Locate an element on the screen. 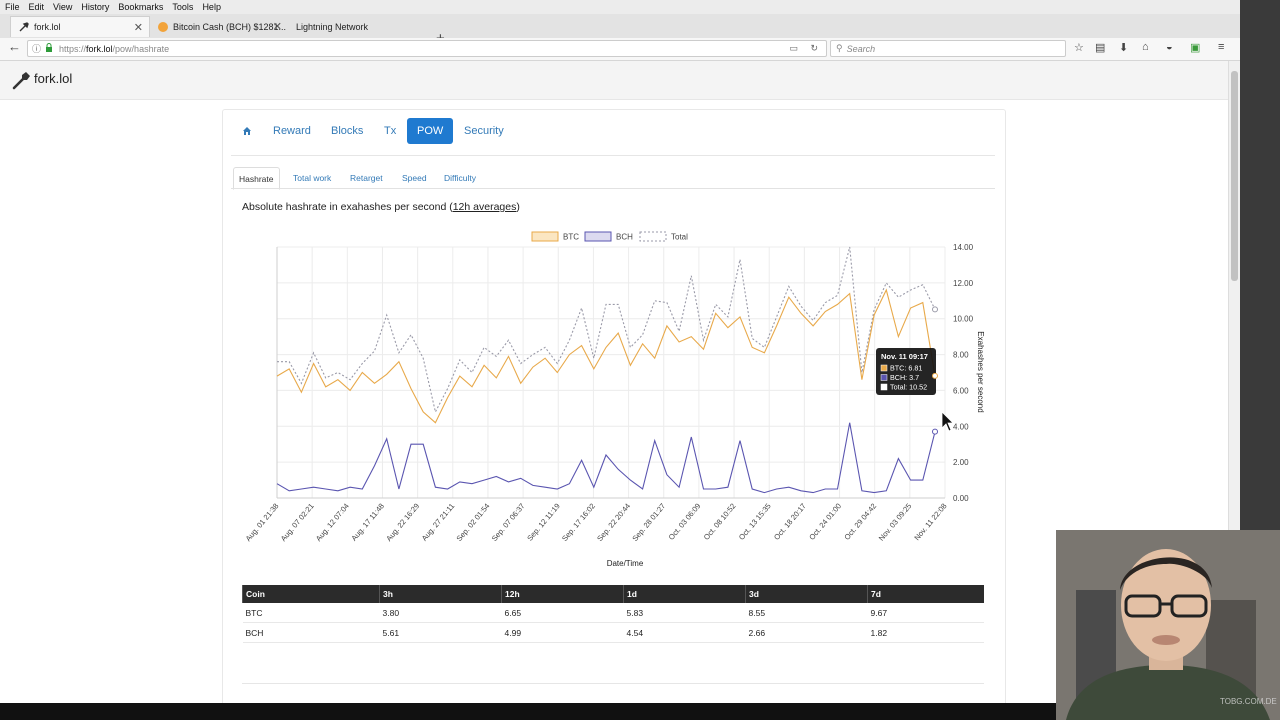 This screenshot has width=1280, height=720. y-tick-label: 12.00 is located at coordinates (963, 283).